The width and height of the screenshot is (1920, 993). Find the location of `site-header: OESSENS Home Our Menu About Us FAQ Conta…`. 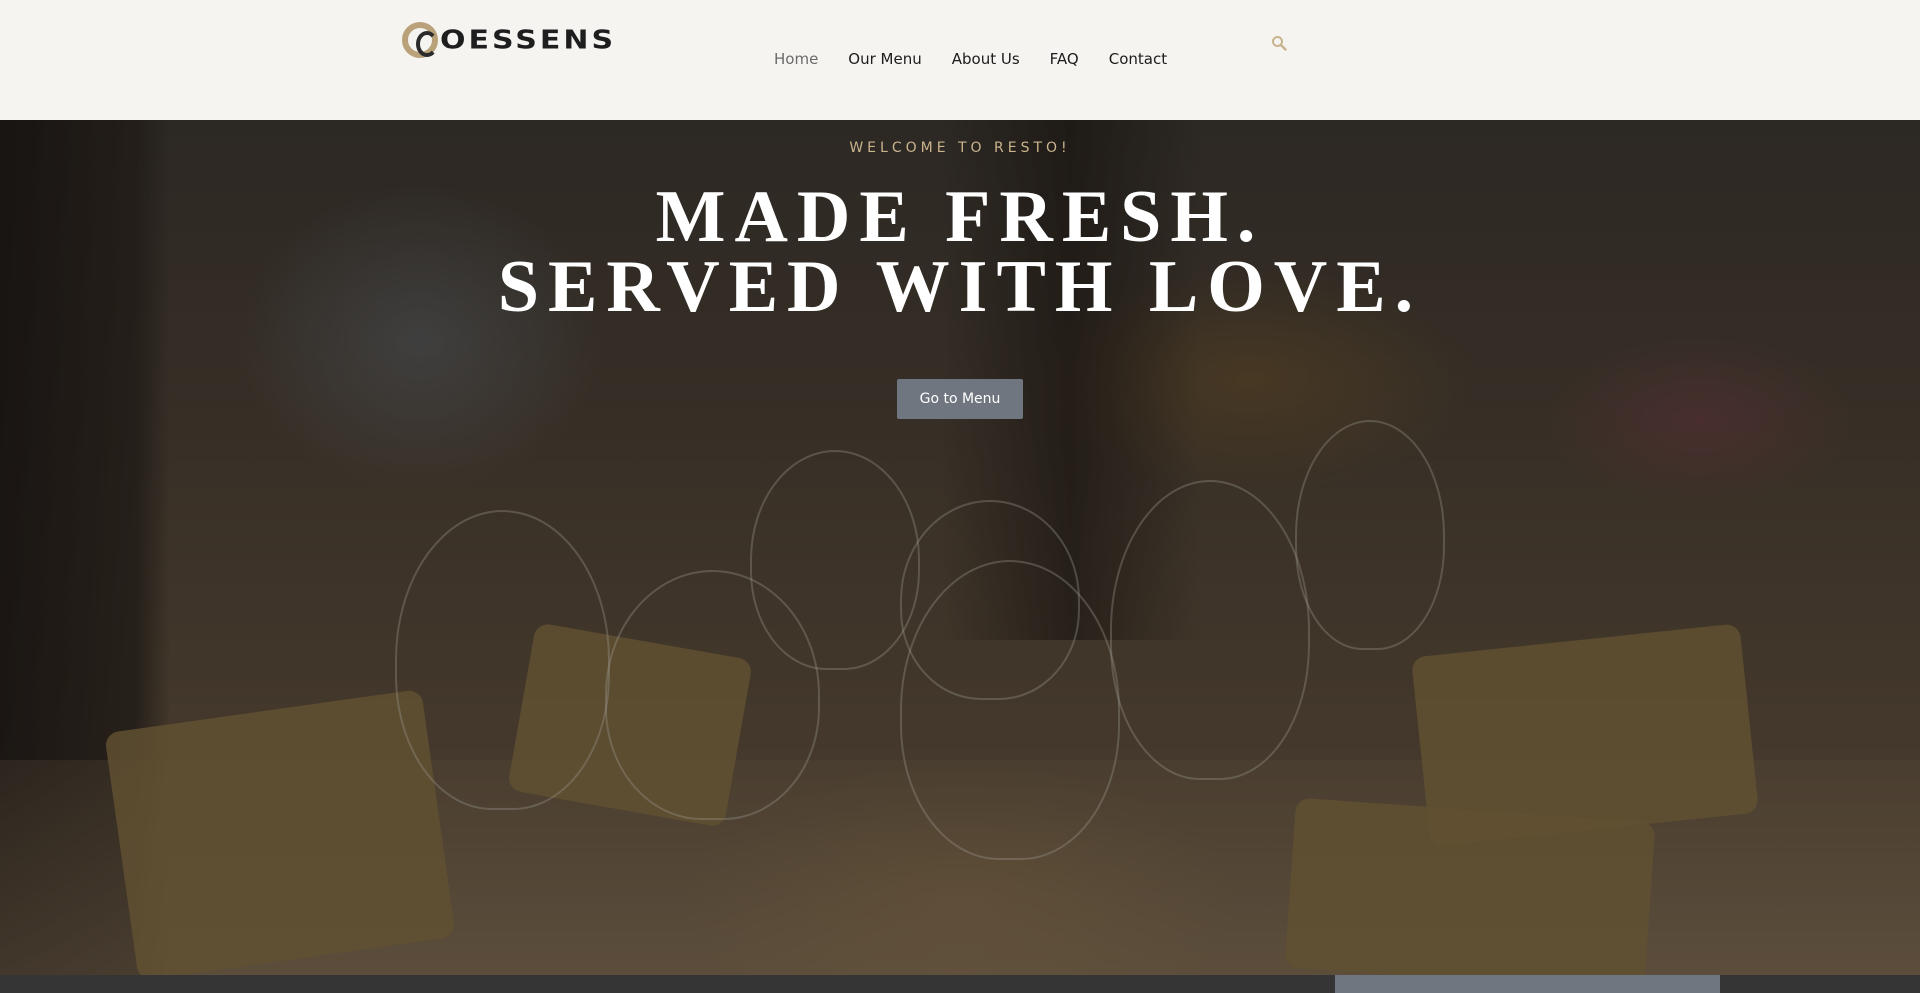

site-header: OESSENS Home Our Menu About Us FAQ Conta… is located at coordinates (960, 60).